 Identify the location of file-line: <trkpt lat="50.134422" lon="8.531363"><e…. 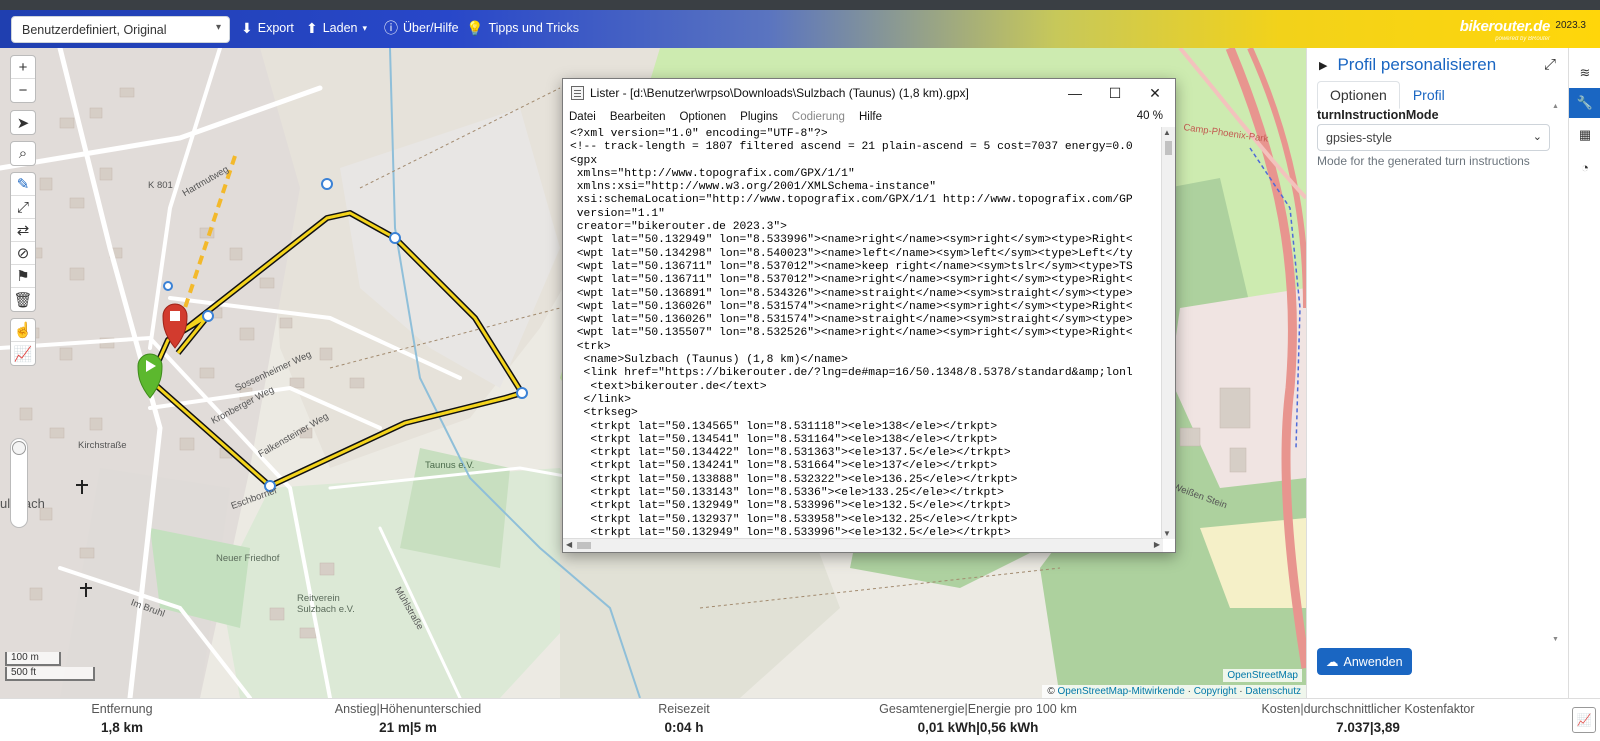
(790, 453).